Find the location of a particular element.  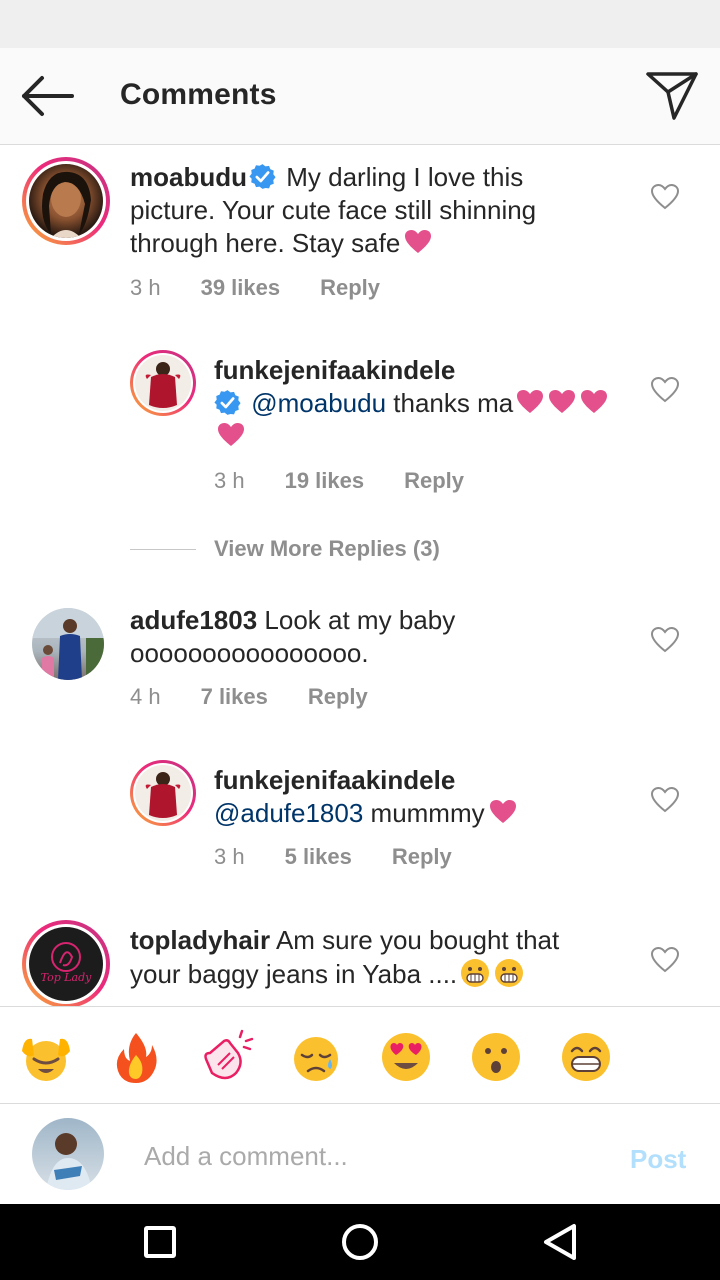

status-bar is located at coordinates (360, 24).